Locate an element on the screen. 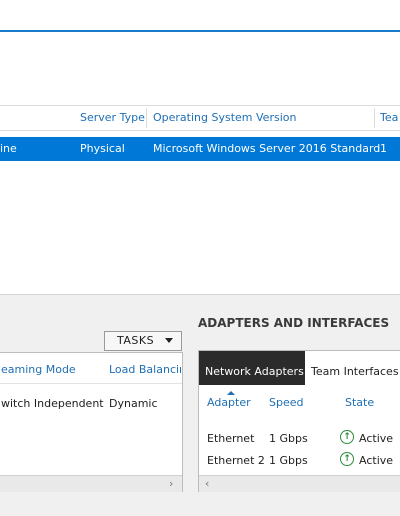  load-balancing-value: Dynamic is located at coordinates (133, 403).